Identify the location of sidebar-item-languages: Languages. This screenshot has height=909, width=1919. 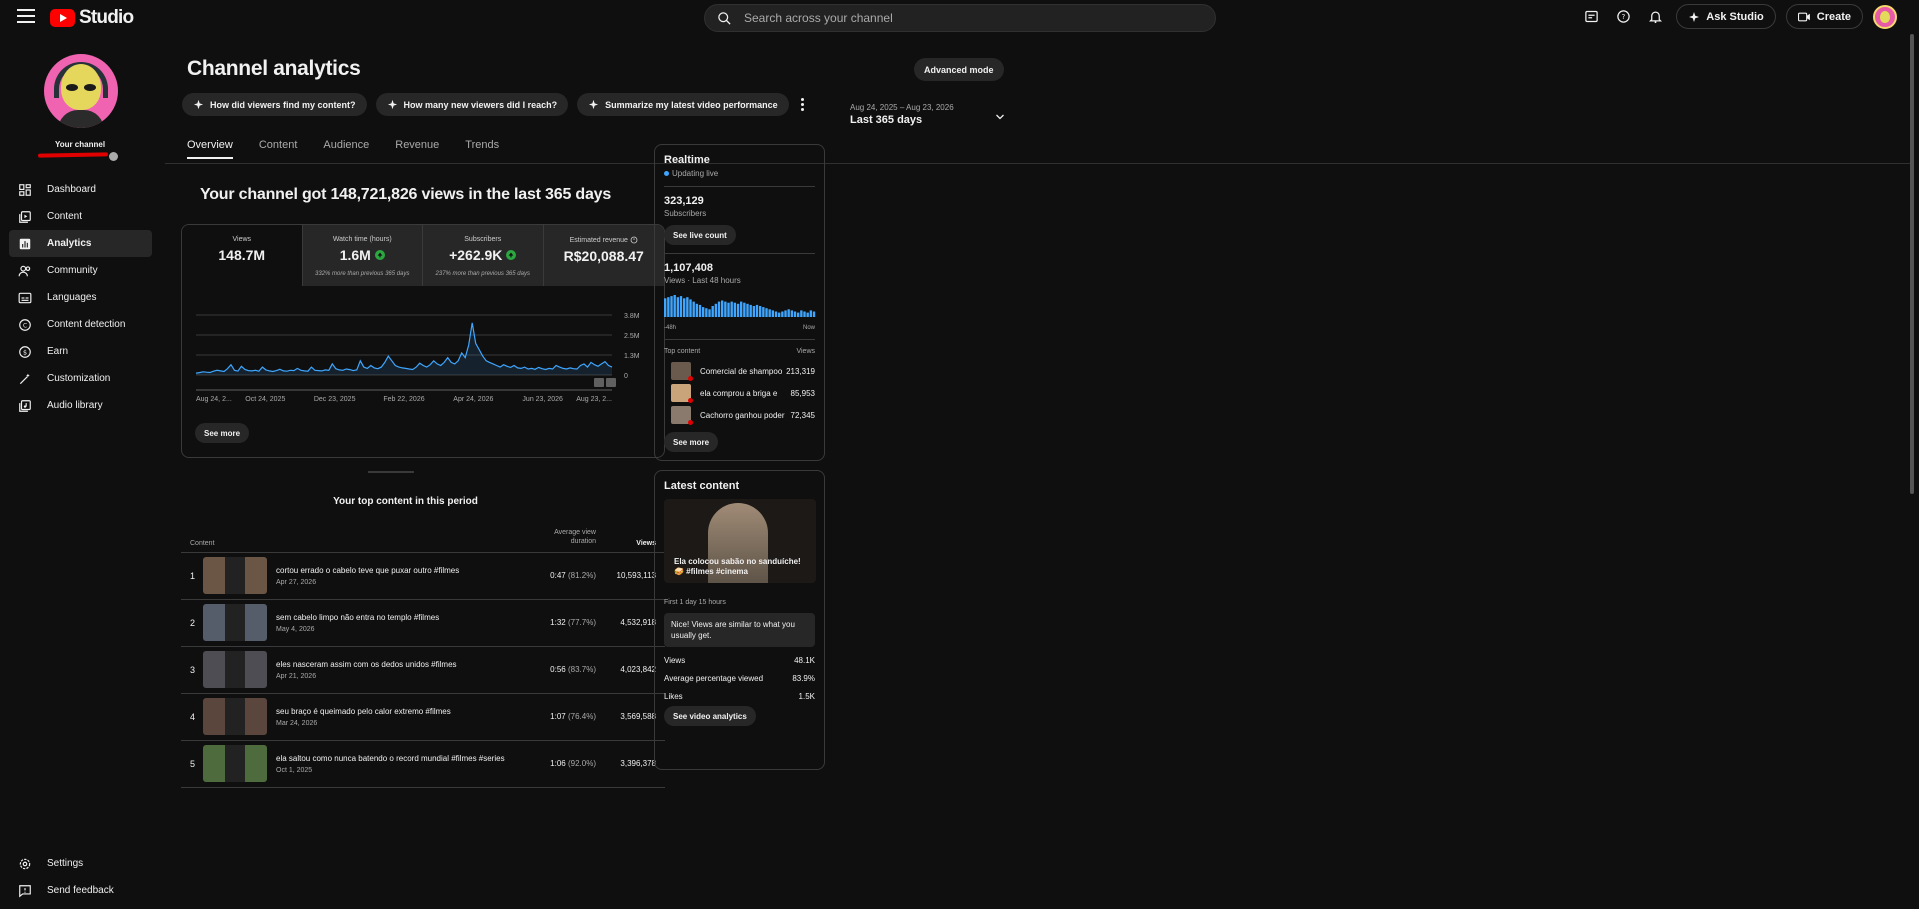
(80, 297).